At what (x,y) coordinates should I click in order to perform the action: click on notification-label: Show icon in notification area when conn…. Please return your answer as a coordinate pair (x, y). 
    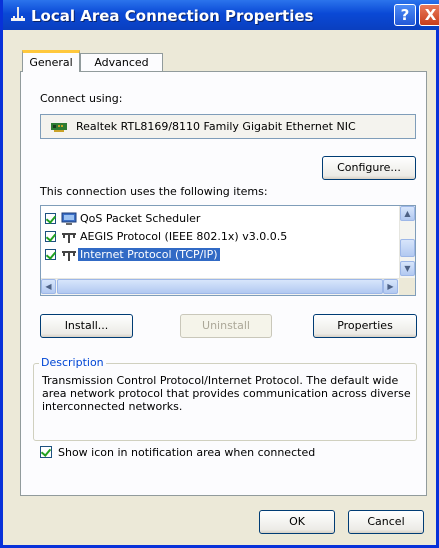
    Looking at the image, I should click on (186, 452).